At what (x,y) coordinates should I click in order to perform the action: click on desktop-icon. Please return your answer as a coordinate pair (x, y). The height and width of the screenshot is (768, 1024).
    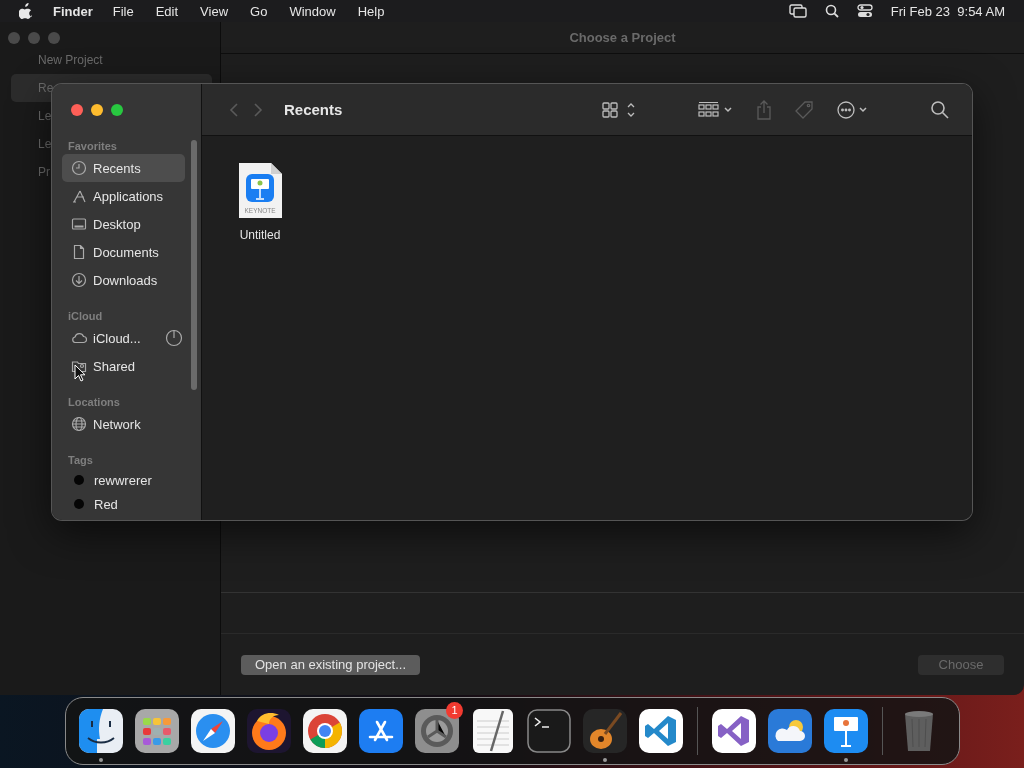
    Looking at the image, I should click on (79, 224).